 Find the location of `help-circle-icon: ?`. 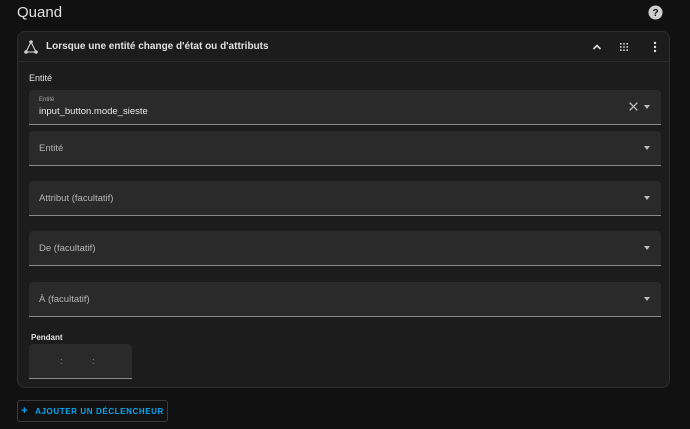

help-circle-icon: ? is located at coordinates (655, 12).